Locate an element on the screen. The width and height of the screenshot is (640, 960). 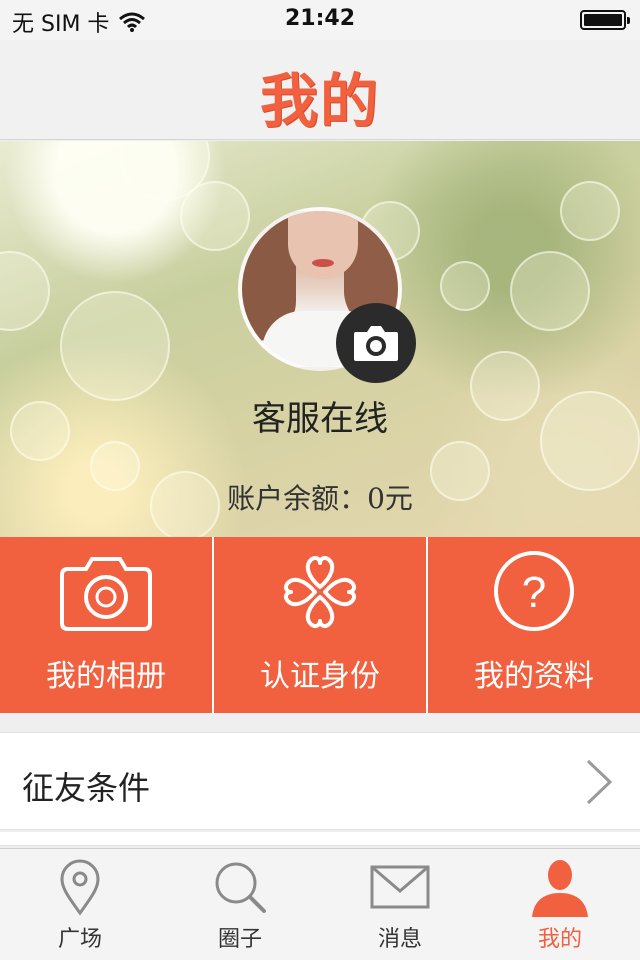
location-pin-icon is located at coordinates (80, 887).